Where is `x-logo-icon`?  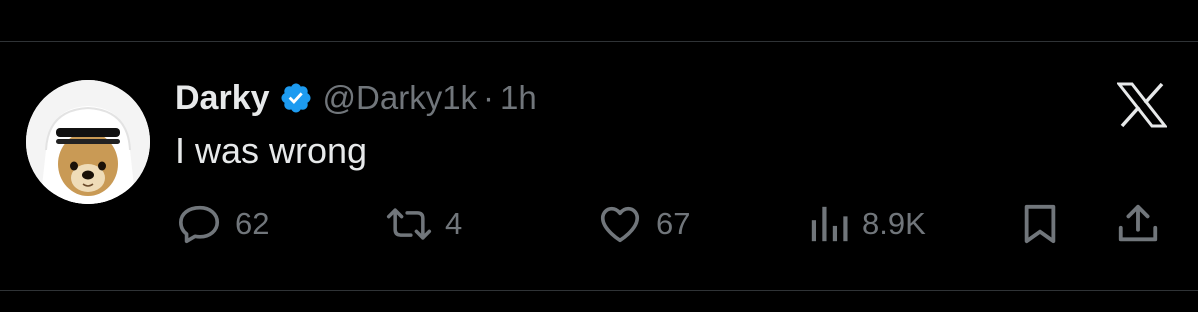 x-logo-icon is located at coordinates (1142, 105).